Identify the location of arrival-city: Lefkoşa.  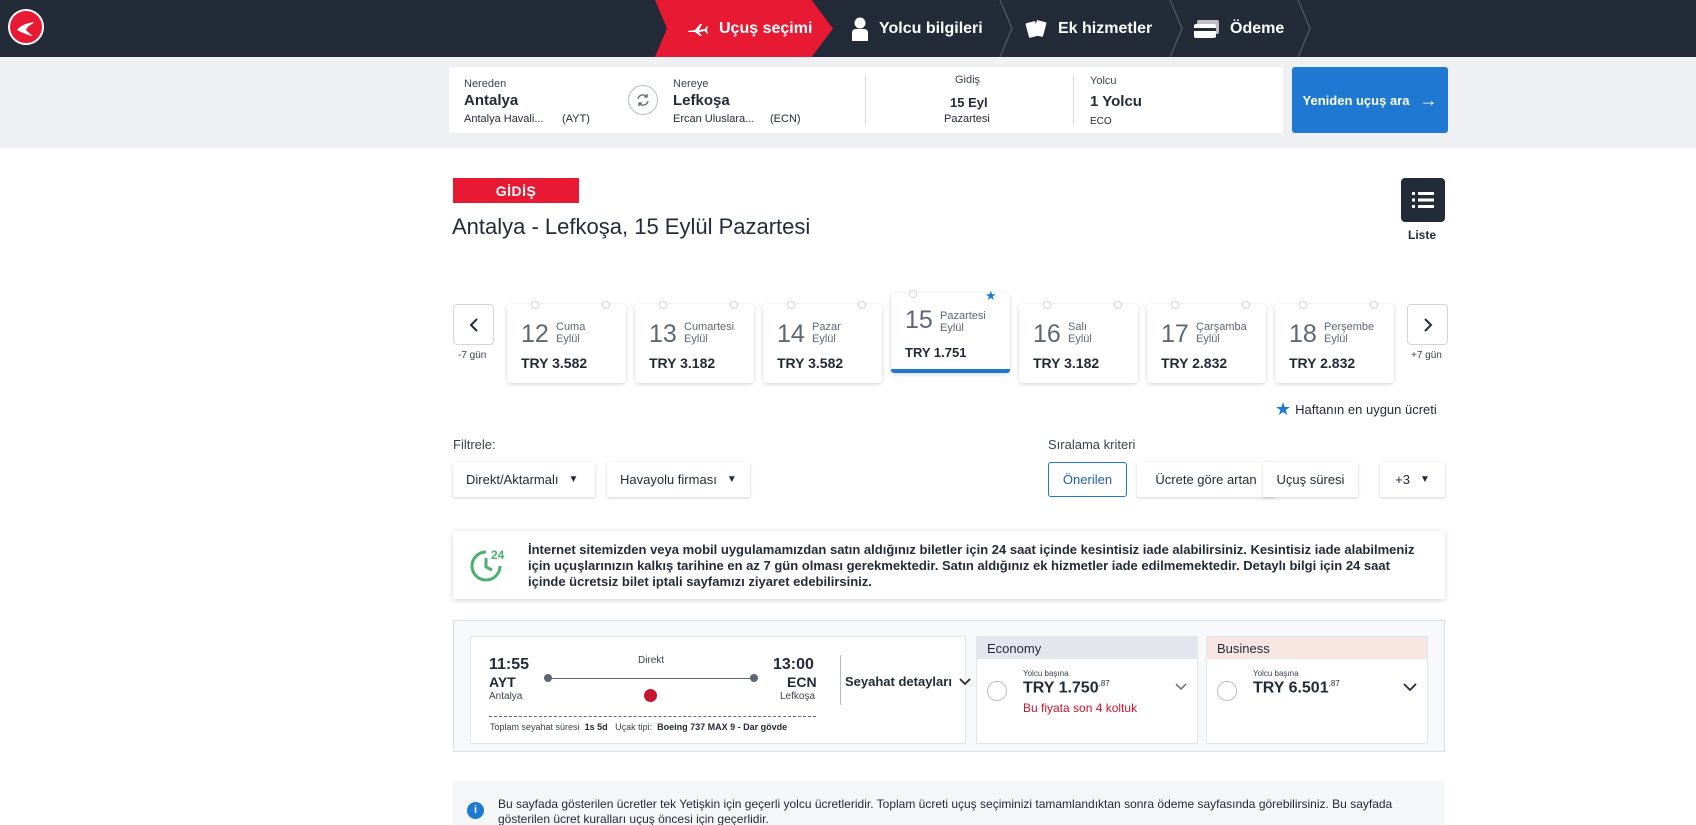
(798, 696).